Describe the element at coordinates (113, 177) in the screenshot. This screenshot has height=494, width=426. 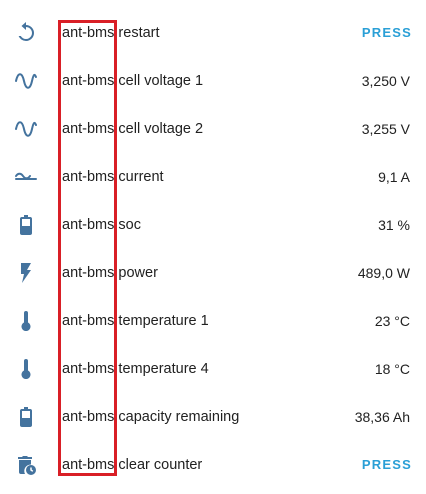
I see `entity-name: ant-bms current` at that location.